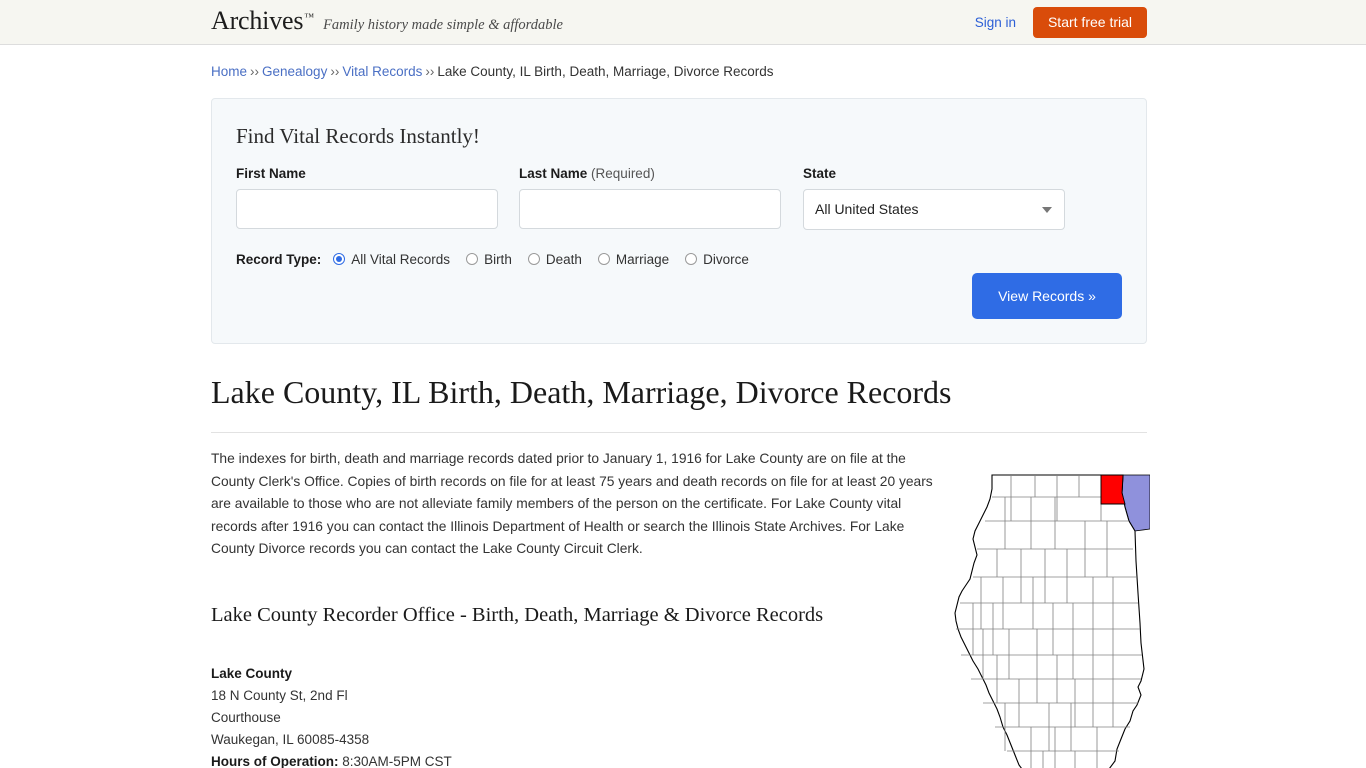  I want to click on state-label: State, so click(819, 173).